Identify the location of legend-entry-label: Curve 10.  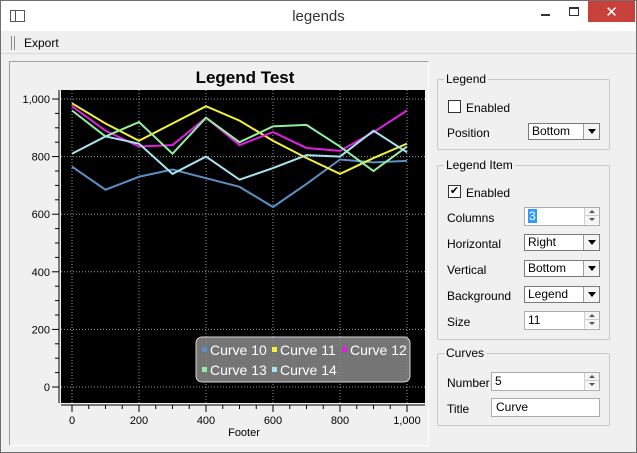
(238, 350).